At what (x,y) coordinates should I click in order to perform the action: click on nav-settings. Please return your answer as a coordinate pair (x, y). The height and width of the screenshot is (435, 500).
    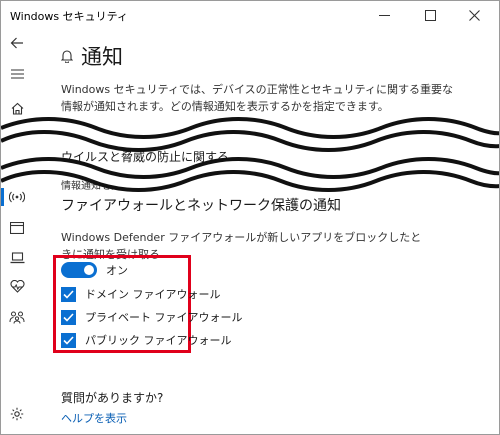
    Looking at the image, I should click on (17, 414).